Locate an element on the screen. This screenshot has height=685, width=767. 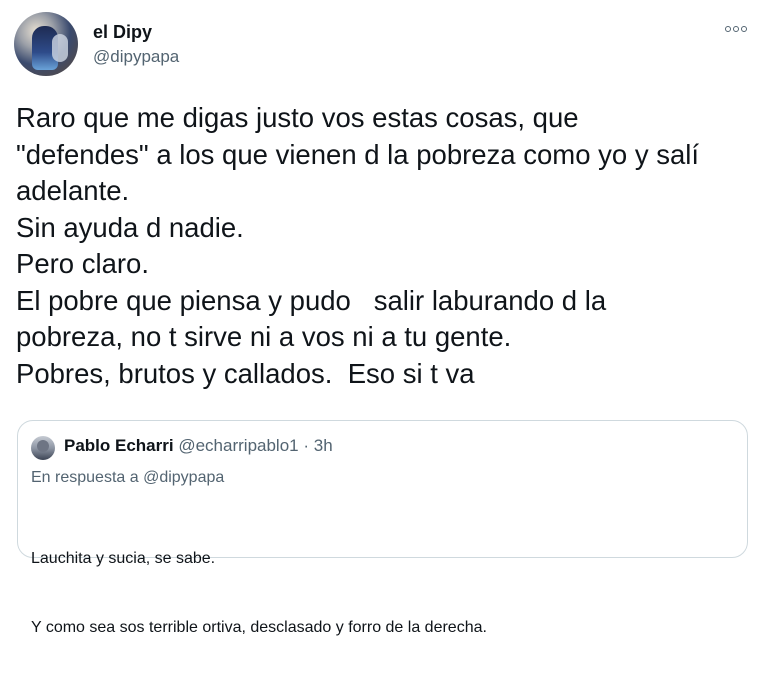
quoted-timestamp: 3h is located at coordinates (323, 445).